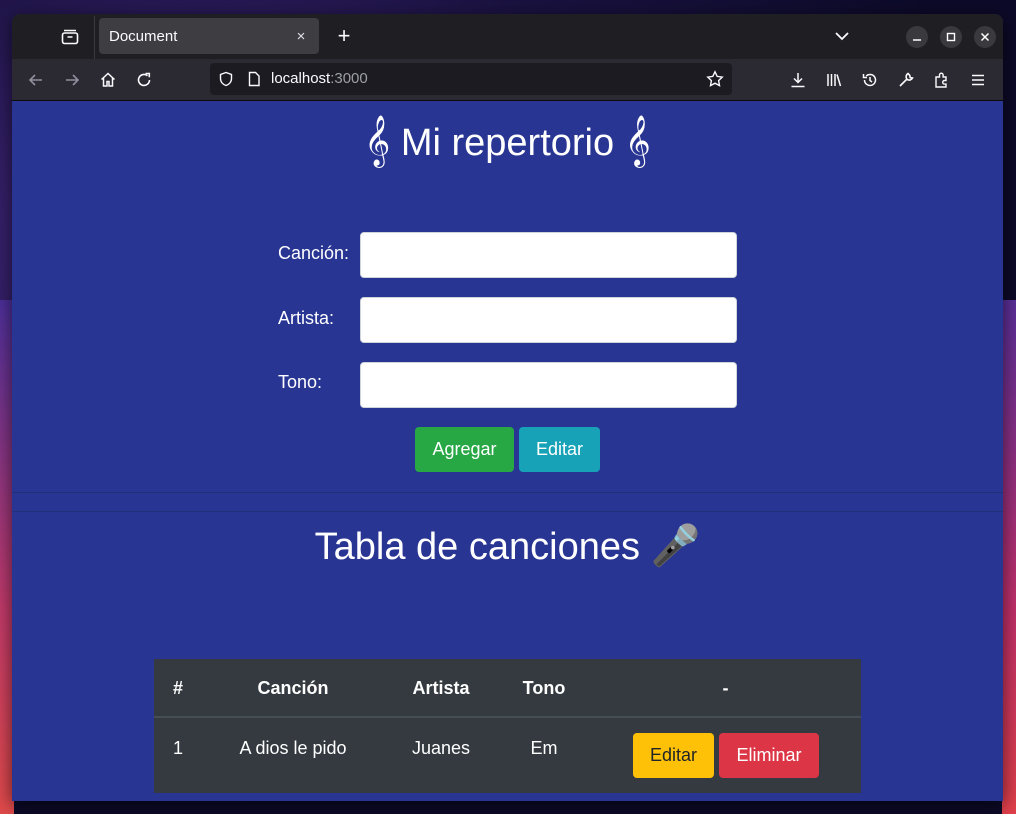  I want to click on add-button: Agregar, so click(464, 449).